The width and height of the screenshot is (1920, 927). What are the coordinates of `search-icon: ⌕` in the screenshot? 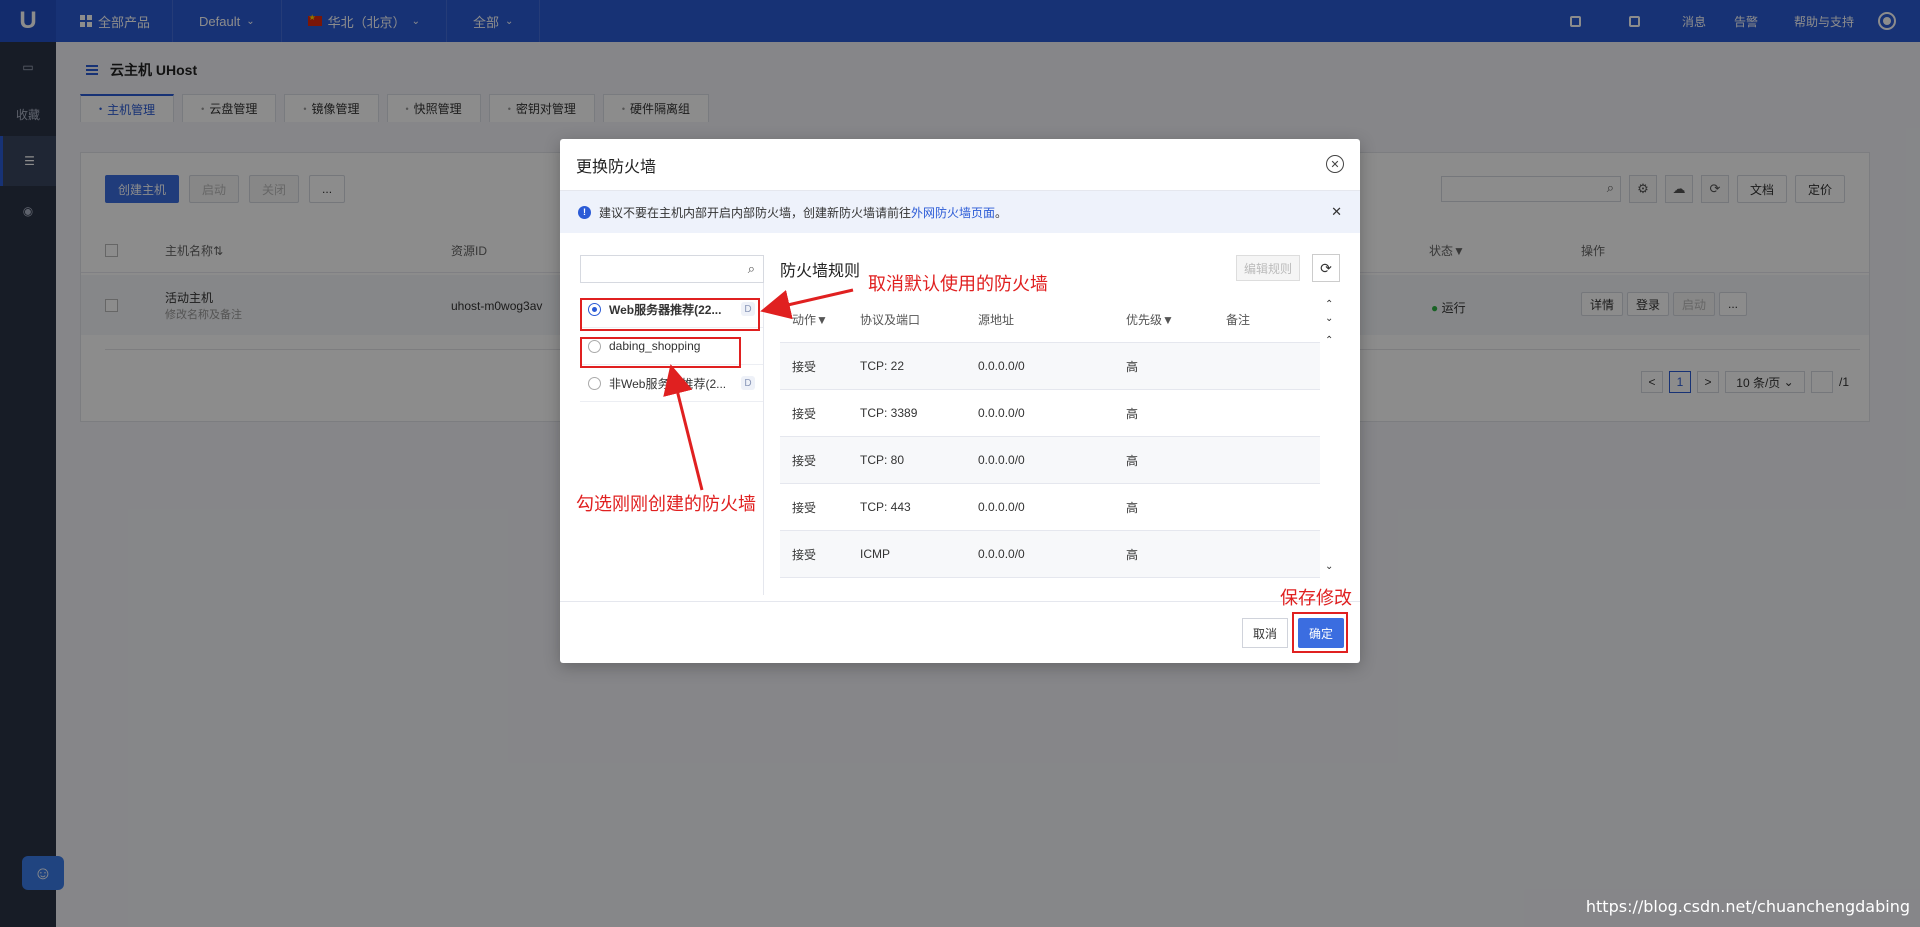 It's located at (751, 268).